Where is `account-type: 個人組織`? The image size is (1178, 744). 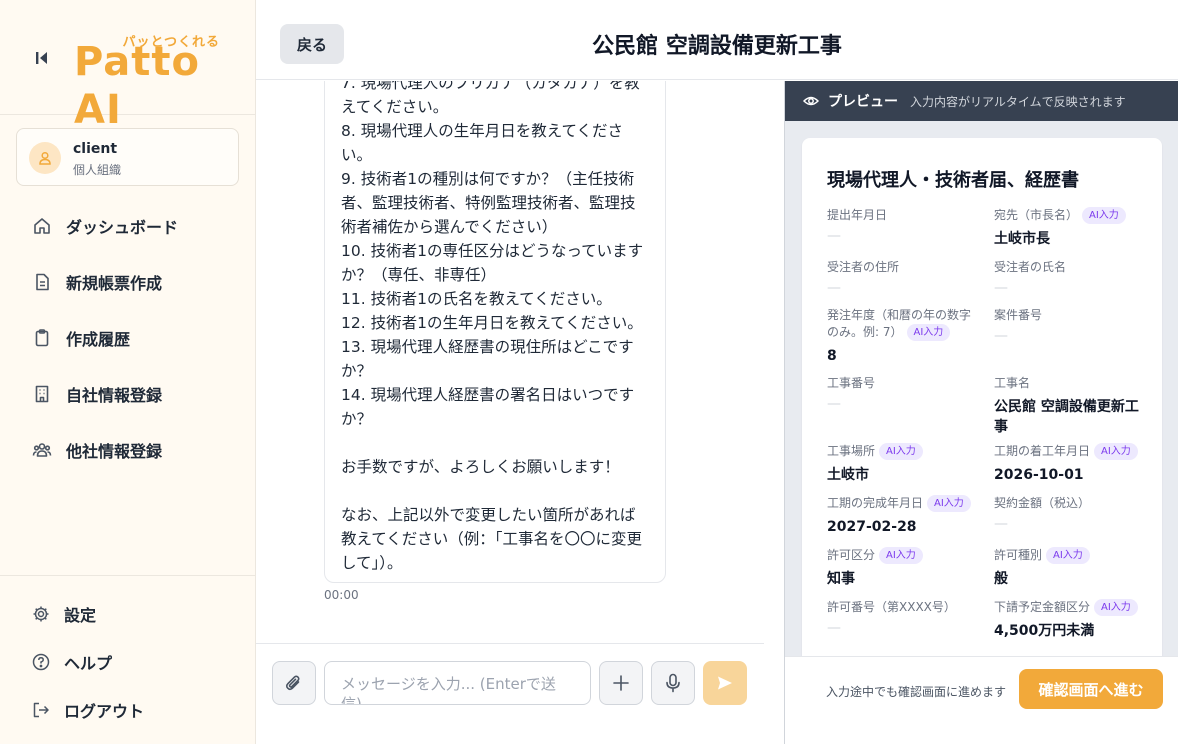 account-type: 個人組織 is located at coordinates (97, 170).